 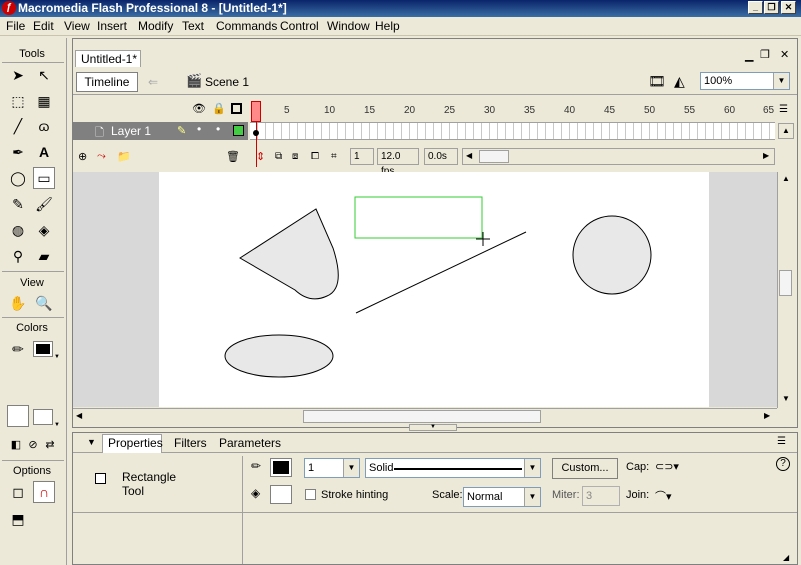 I want to click on stroke-weight-input: 1 ▼, so click(x=332, y=468).